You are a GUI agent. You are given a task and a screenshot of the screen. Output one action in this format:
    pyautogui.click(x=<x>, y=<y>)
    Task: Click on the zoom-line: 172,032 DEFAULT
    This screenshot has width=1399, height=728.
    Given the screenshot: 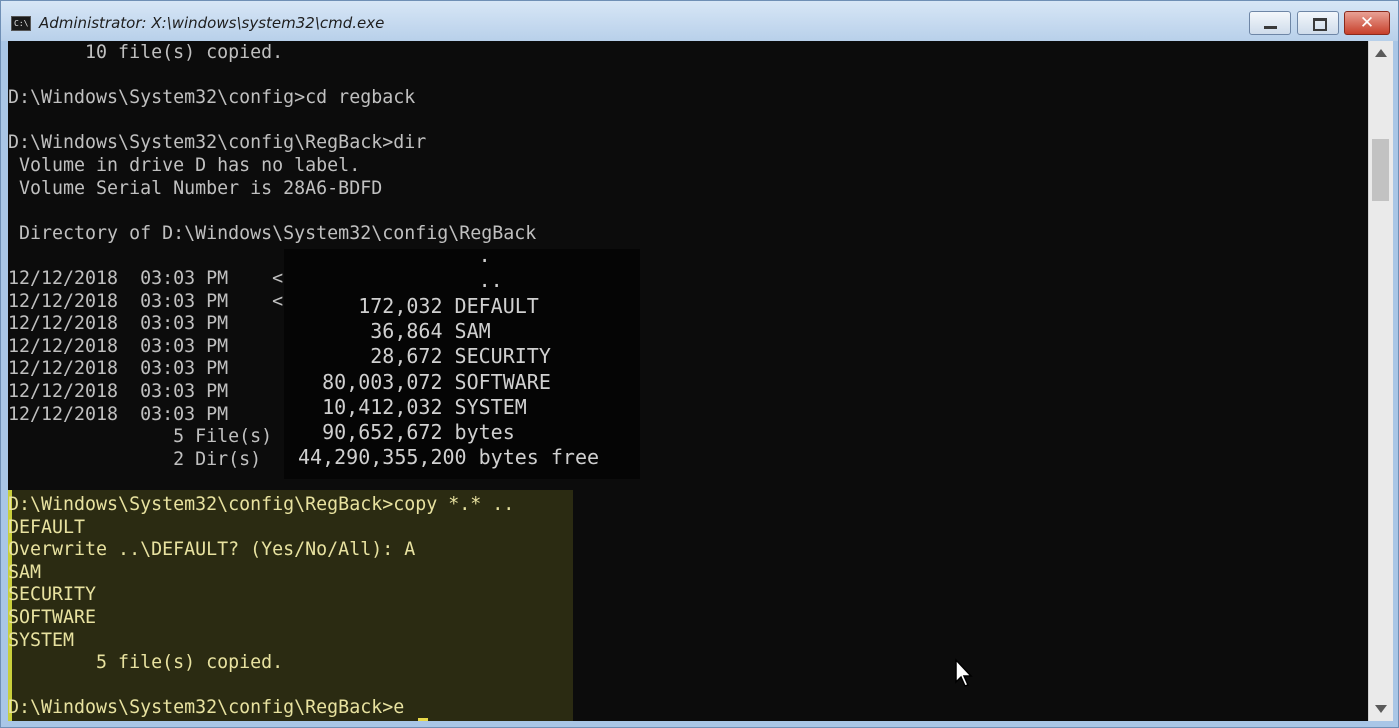 What is the action you would take?
    pyautogui.click(x=418, y=306)
    